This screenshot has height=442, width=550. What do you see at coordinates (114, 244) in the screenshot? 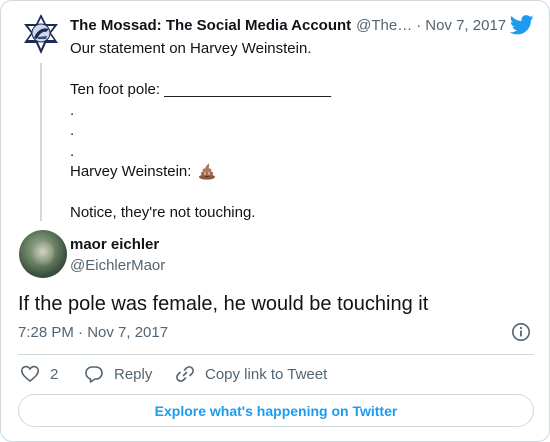
I see `reply-display-name: maor eichler` at bounding box center [114, 244].